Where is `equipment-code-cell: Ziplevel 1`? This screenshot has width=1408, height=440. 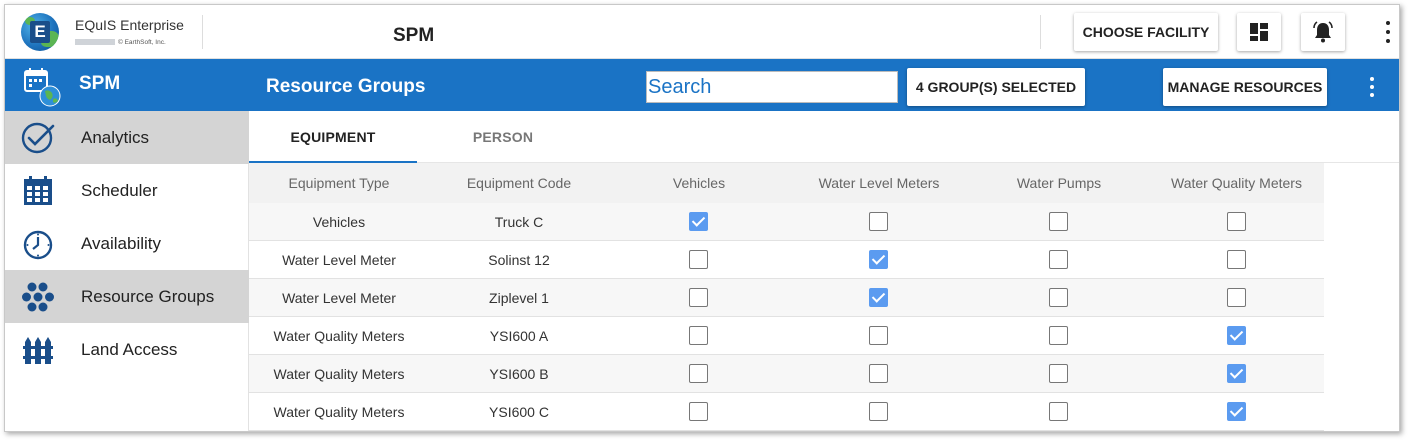
equipment-code-cell: Ziplevel 1 is located at coordinates (519, 298).